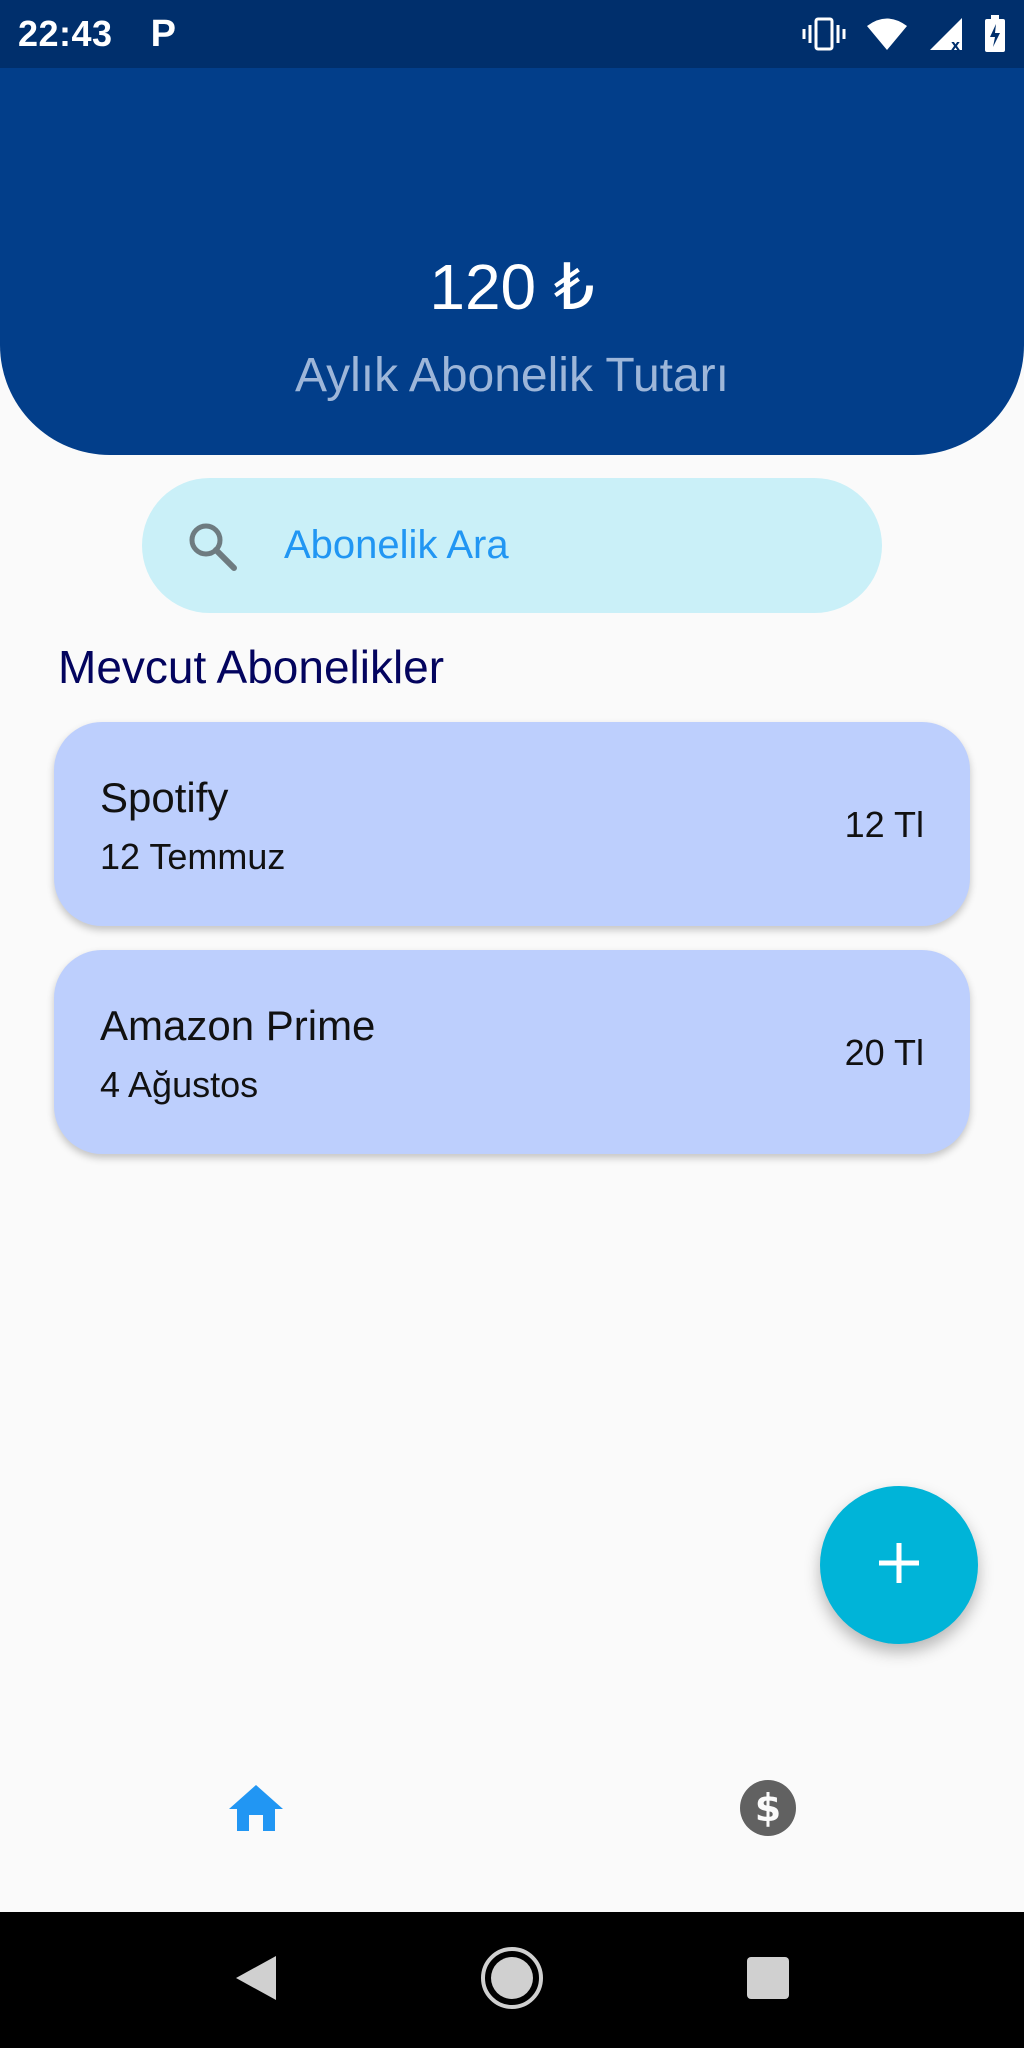  What do you see at coordinates (995, 34) in the screenshot?
I see `battery-icon` at bounding box center [995, 34].